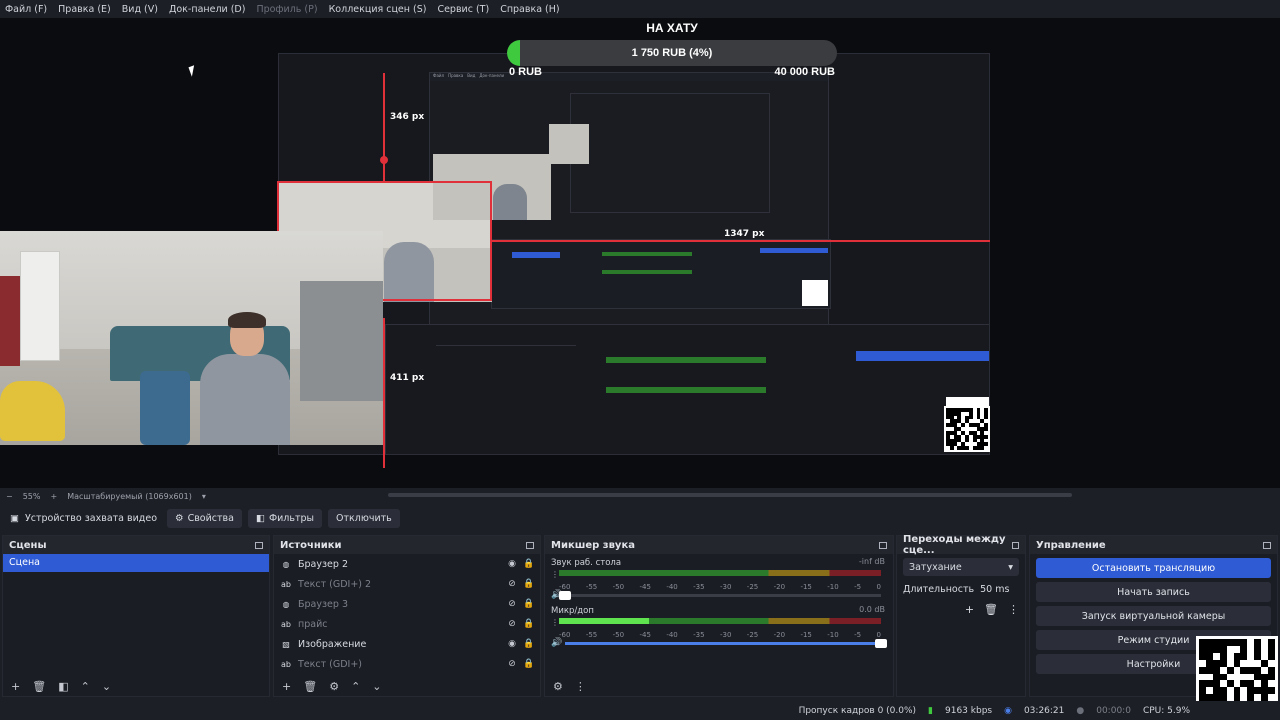  I want to click on source-row: ab Текст (GDI+) 2 ⊘ 🔒, so click(407, 584).